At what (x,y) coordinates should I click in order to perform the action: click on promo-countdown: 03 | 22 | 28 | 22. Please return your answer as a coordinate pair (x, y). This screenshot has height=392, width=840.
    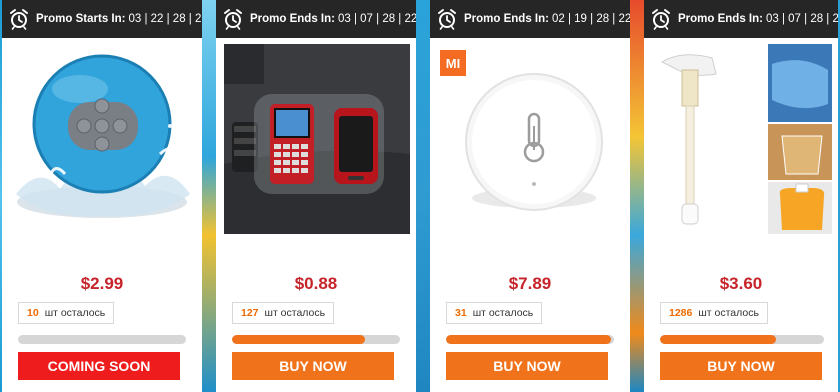
    Looking at the image, I should click on (165, 19).